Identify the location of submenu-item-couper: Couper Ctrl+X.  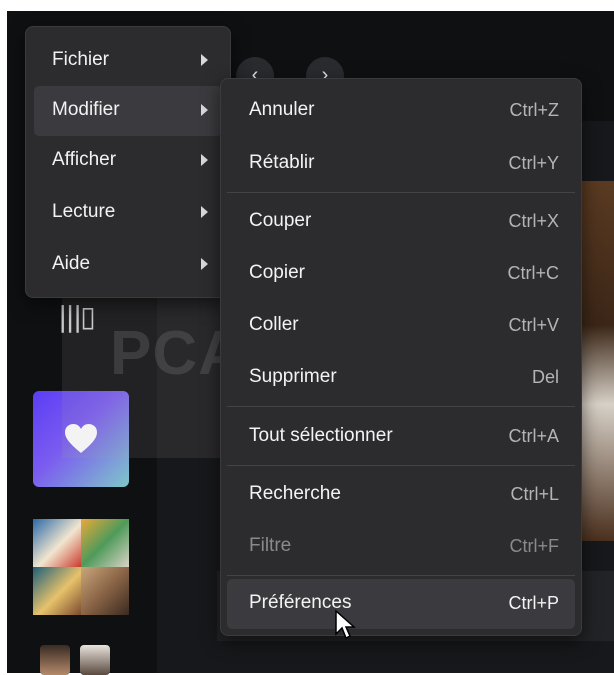
(401, 222).